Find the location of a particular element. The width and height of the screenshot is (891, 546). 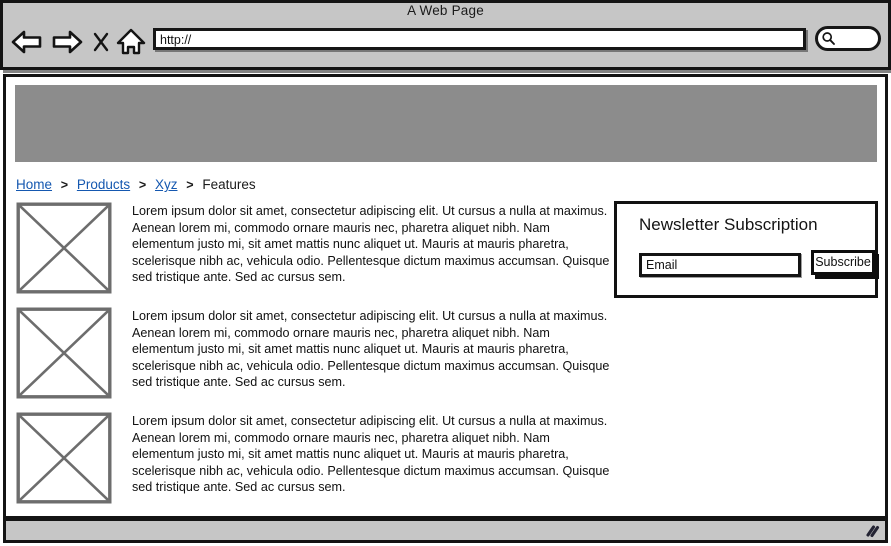

resize-grip-icon is located at coordinates (872, 531).